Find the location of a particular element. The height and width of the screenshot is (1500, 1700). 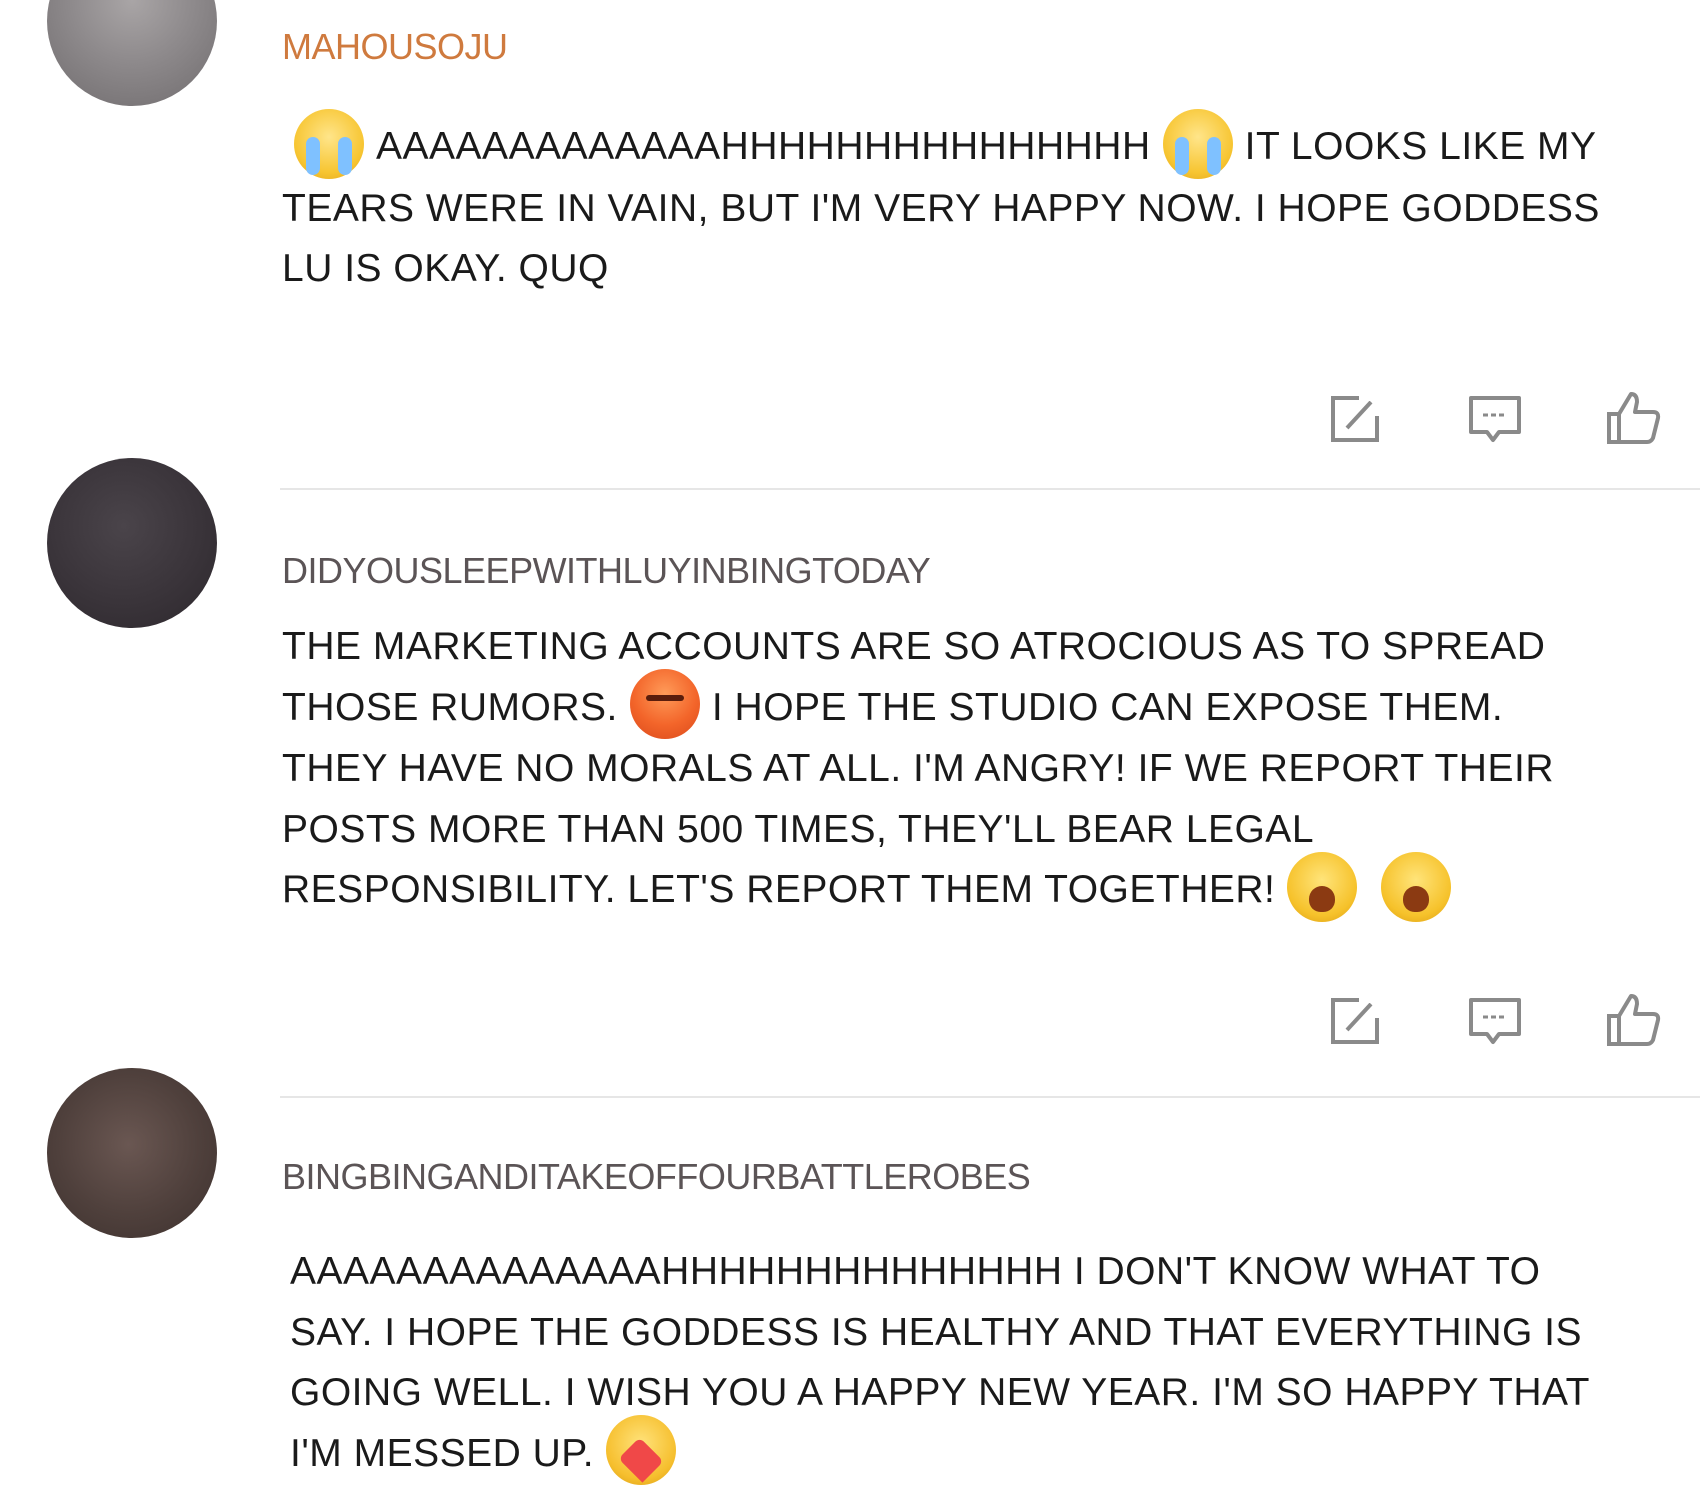

comment-username: Mahousoju is located at coordinates (395, 47).